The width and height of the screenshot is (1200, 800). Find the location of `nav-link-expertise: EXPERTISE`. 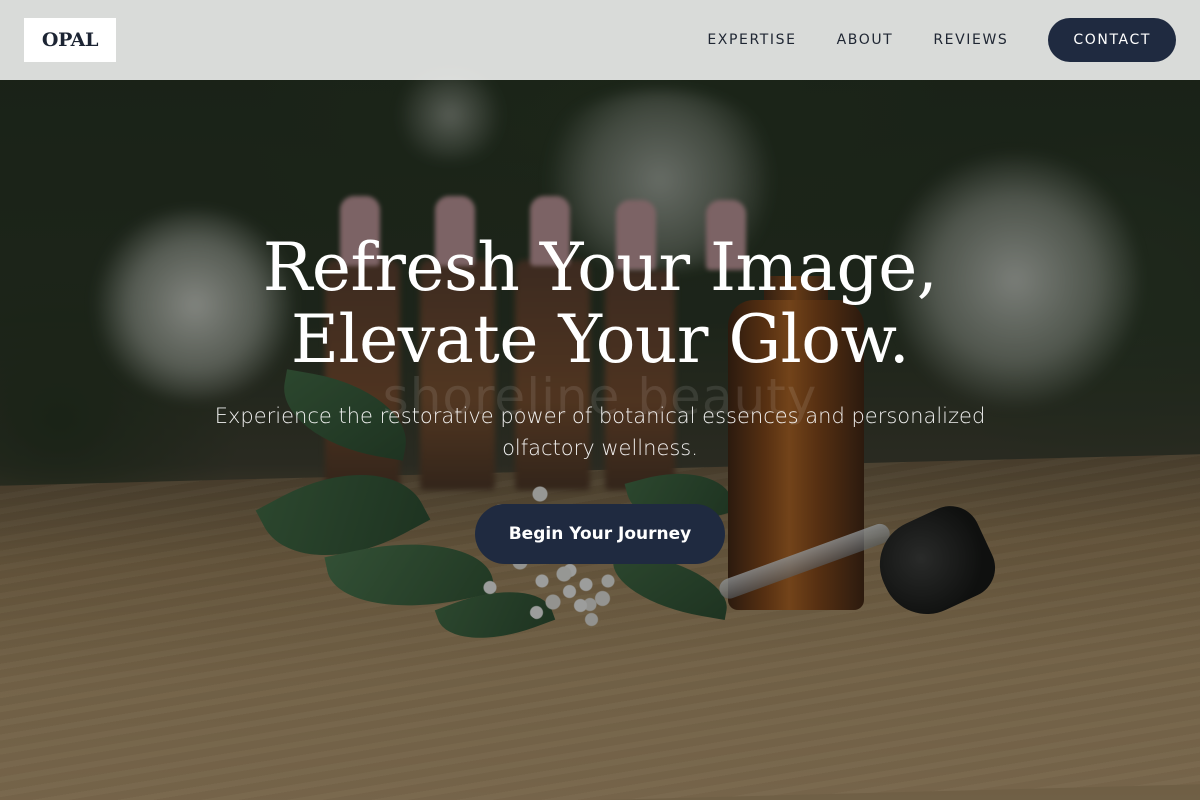

nav-link-expertise: EXPERTISE is located at coordinates (751, 40).